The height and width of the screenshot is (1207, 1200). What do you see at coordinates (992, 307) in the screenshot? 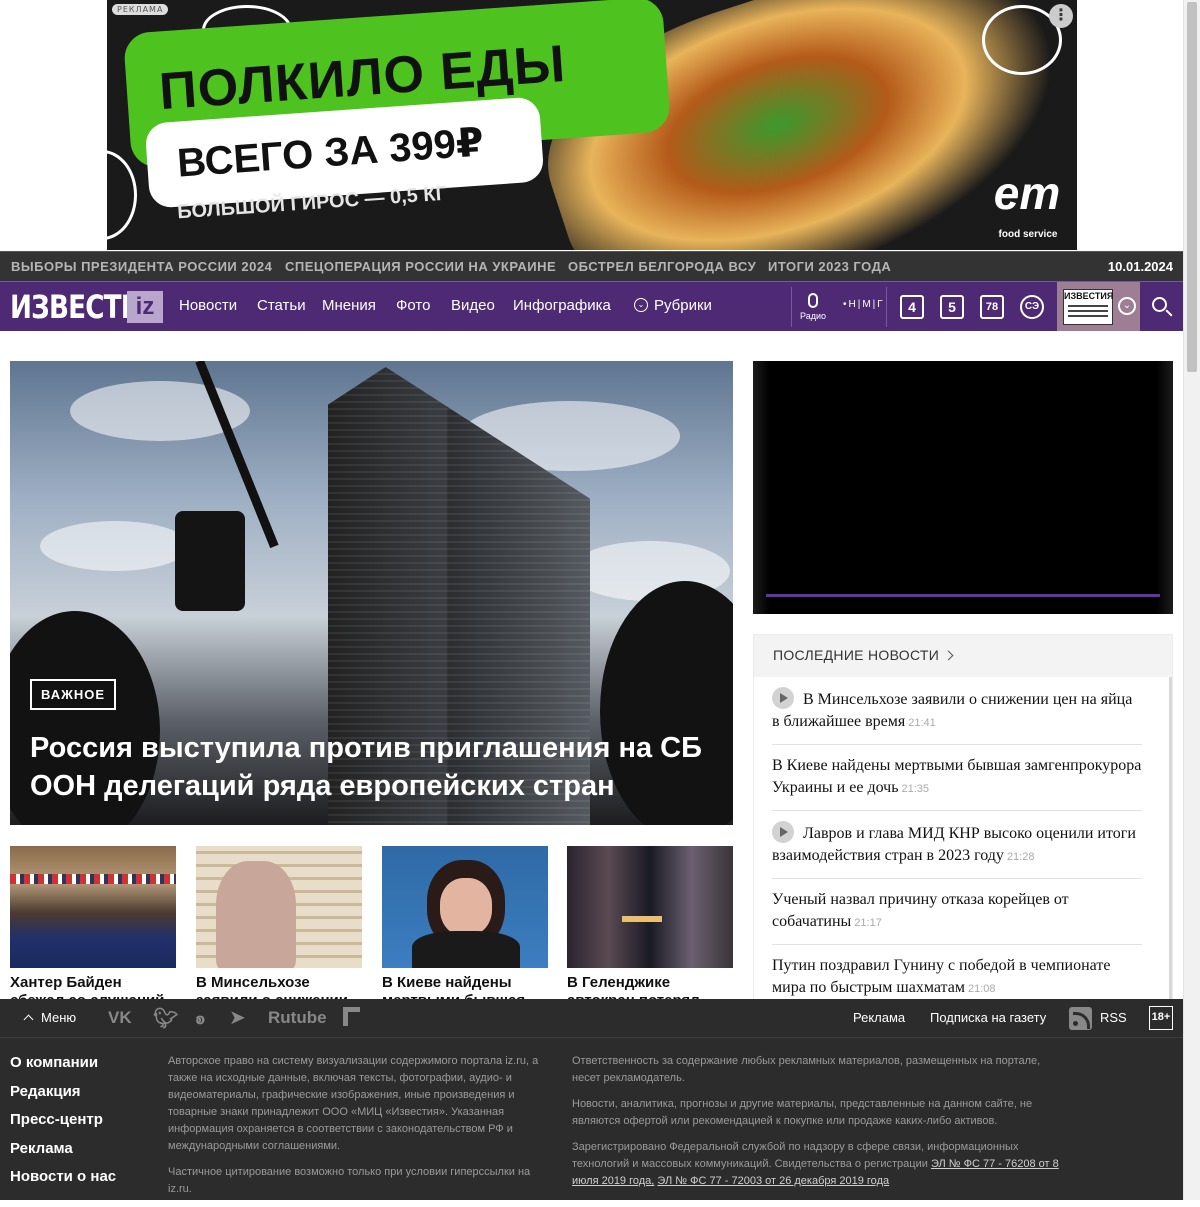
I see `channel-78-icon: 78` at bounding box center [992, 307].